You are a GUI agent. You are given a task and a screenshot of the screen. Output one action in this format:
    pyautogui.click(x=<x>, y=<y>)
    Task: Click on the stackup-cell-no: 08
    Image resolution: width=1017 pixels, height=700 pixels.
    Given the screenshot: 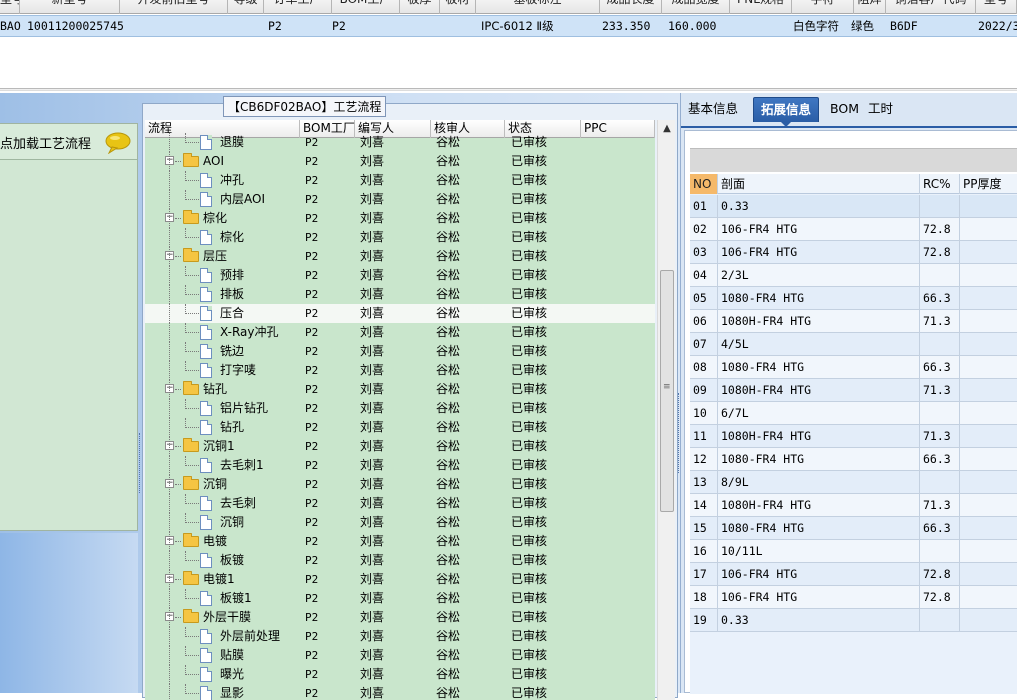 What is the action you would take?
    pyautogui.click(x=704, y=367)
    